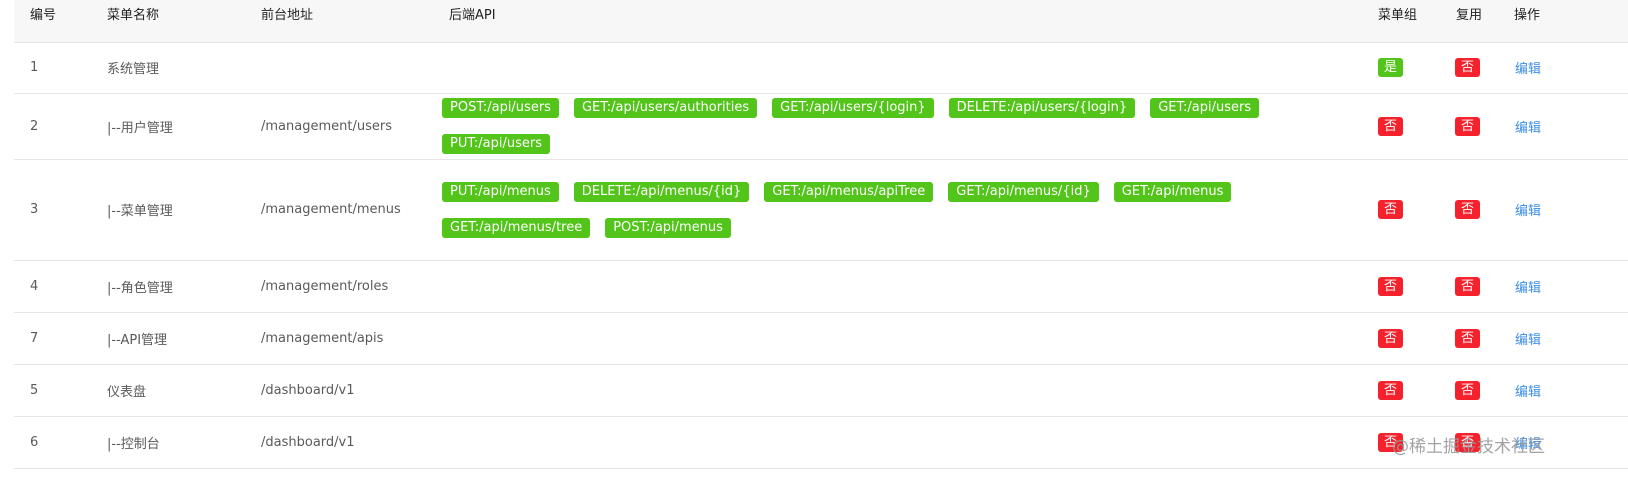 The image size is (1628, 487). I want to click on cell-path: /management/users, so click(326, 126).